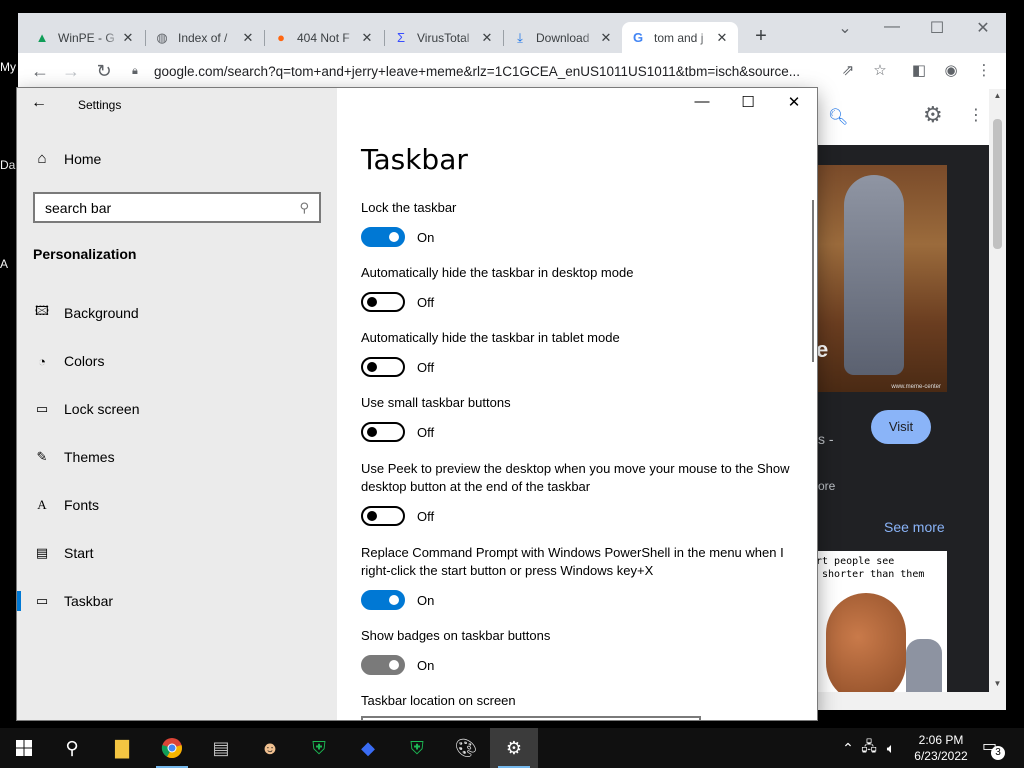 This screenshot has width=1024, height=768. What do you see at coordinates (997, 184) in the screenshot?
I see `scrollbar-thumb` at bounding box center [997, 184].